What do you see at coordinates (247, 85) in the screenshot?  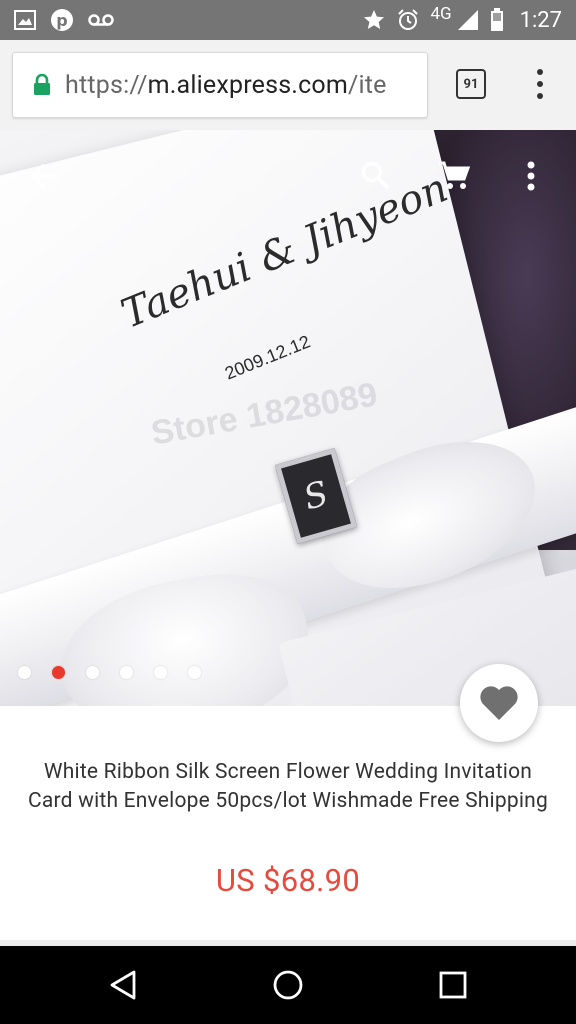 I see `url-host: m.aliexpress.com` at bounding box center [247, 85].